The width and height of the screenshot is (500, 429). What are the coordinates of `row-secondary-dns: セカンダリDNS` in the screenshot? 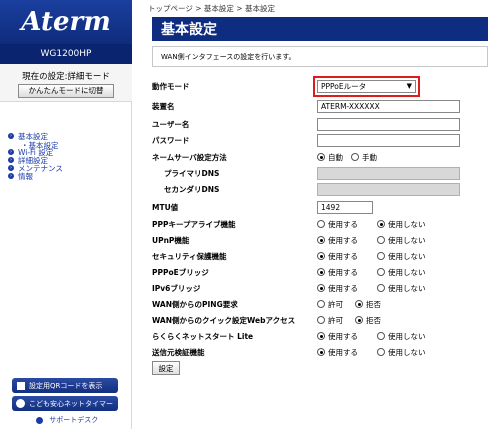 It's located at (320, 189).